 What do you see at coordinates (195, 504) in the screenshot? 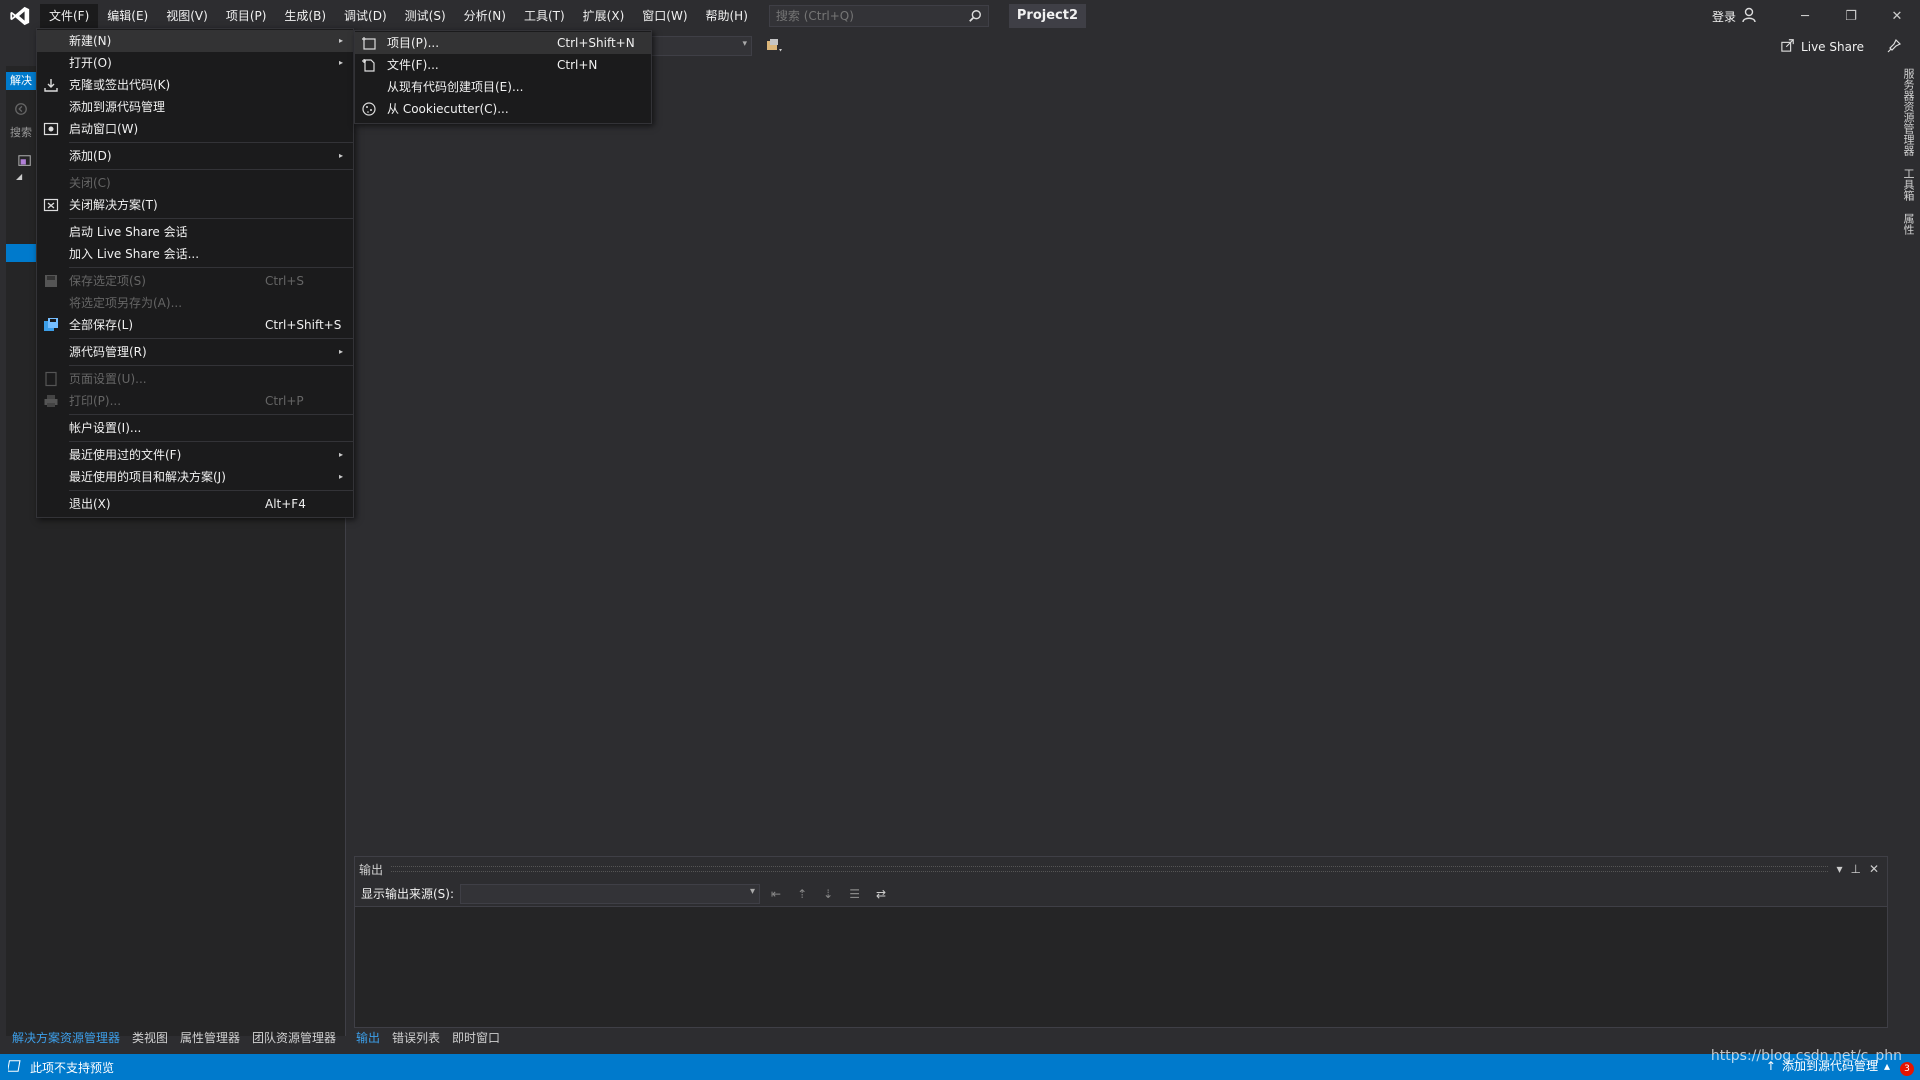
I see `file-menu-exit: 退出(X) Alt+F4` at bounding box center [195, 504].